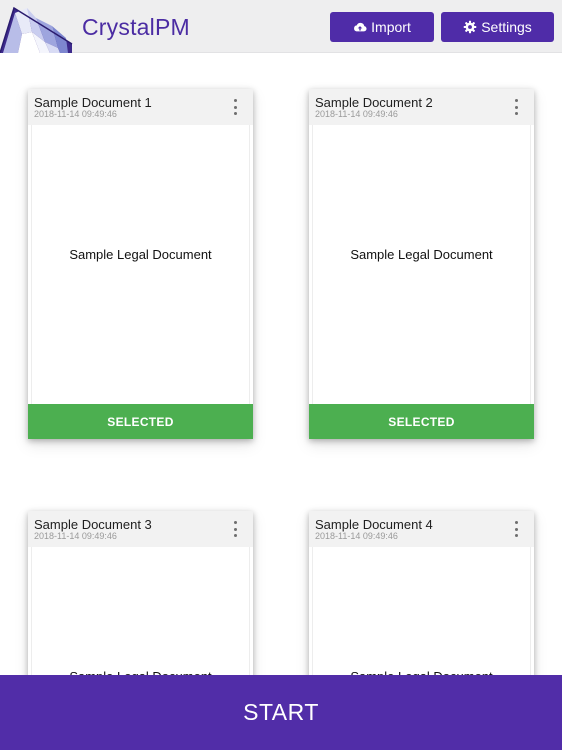 The image size is (562, 750). I want to click on gear-icon, so click(470, 27).